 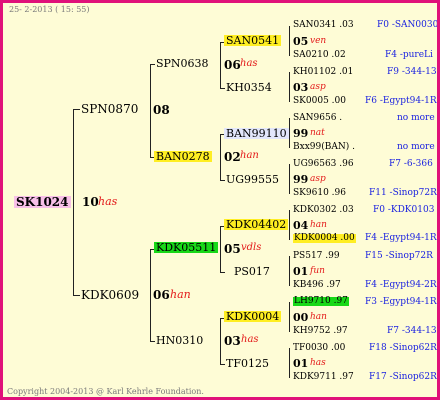 What do you see at coordinates (324, 238) in the screenshot?
I see `gen4-id: KDK0004 .00` at bounding box center [324, 238].